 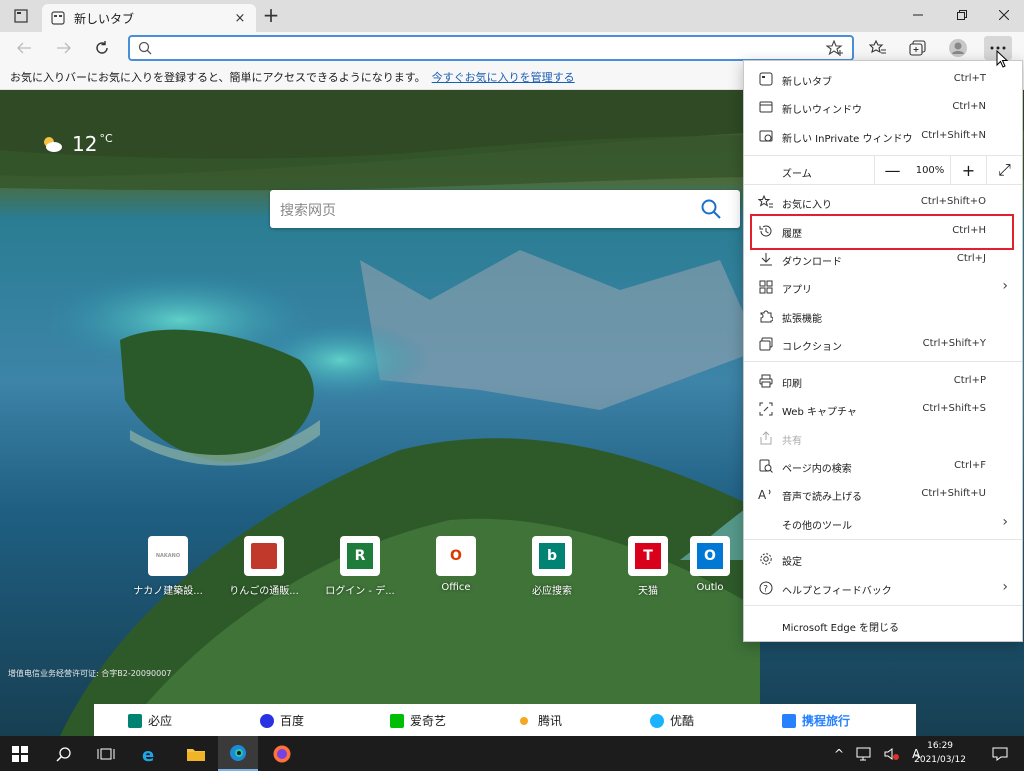 What do you see at coordinates (883, 344) in the screenshot?
I see `menu-collections: コレクション Ctrl+Shift+Y` at bounding box center [883, 344].